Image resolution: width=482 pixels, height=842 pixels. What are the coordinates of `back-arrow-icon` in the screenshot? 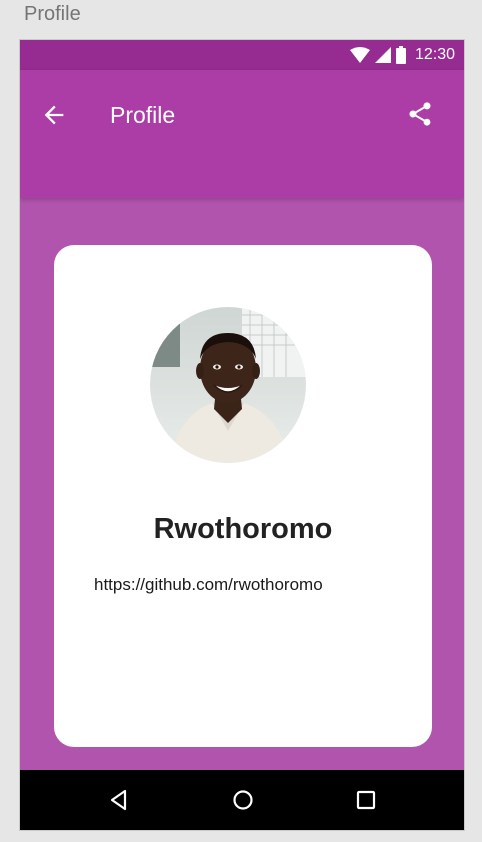 It's located at (54, 115).